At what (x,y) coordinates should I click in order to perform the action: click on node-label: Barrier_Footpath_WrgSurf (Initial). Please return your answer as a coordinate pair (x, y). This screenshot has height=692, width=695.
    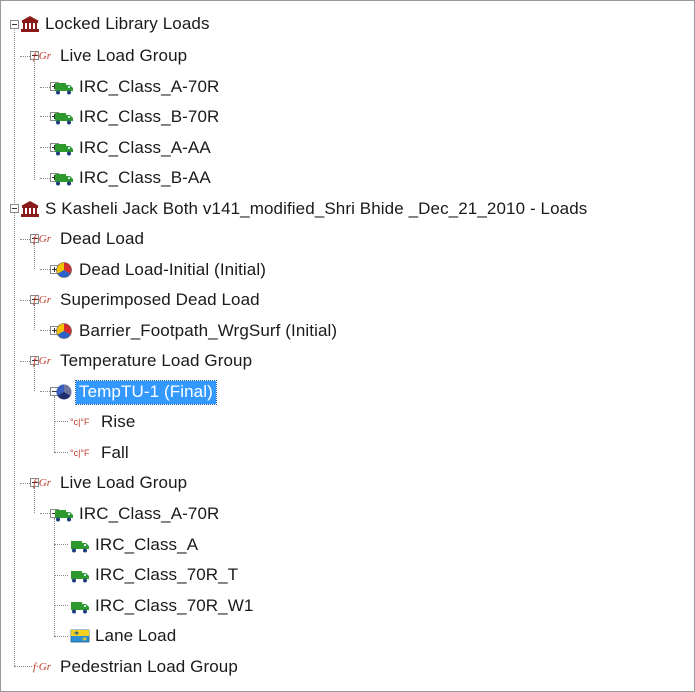
    Looking at the image, I should click on (208, 330).